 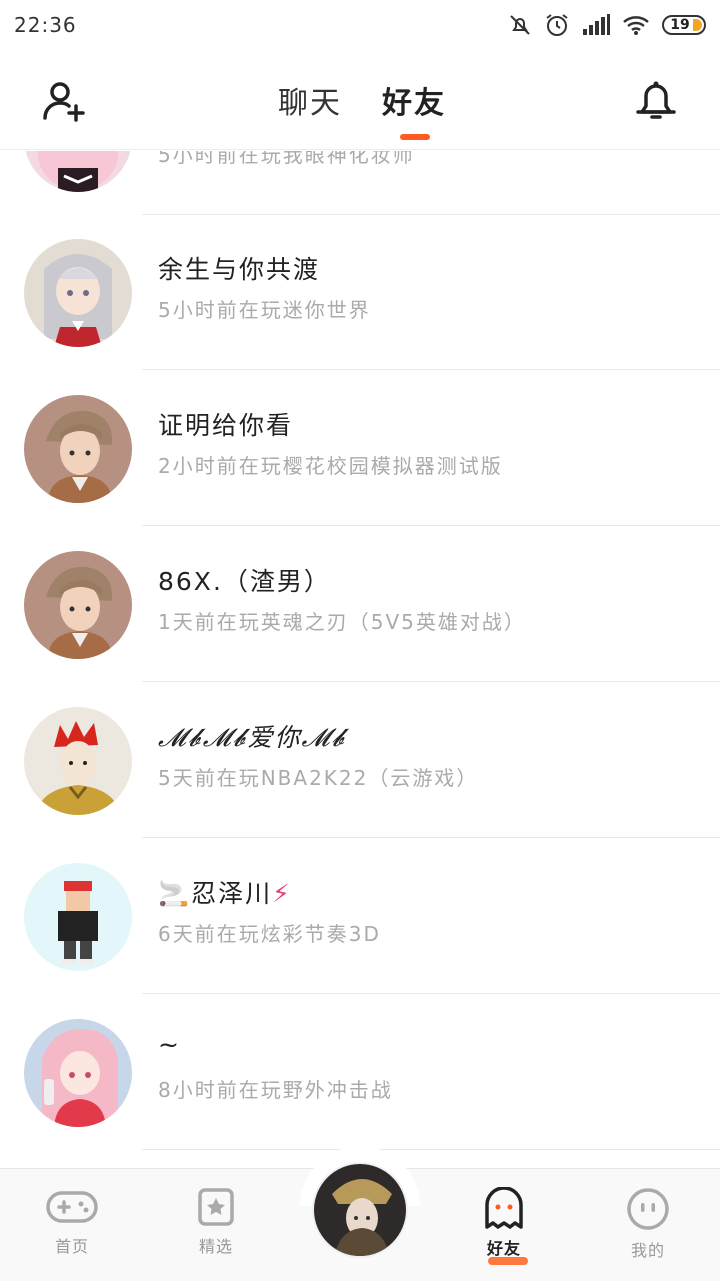 I want to click on list-item: 余生与你共渡 5小时前在玩迷你世界, so click(x=360, y=292).